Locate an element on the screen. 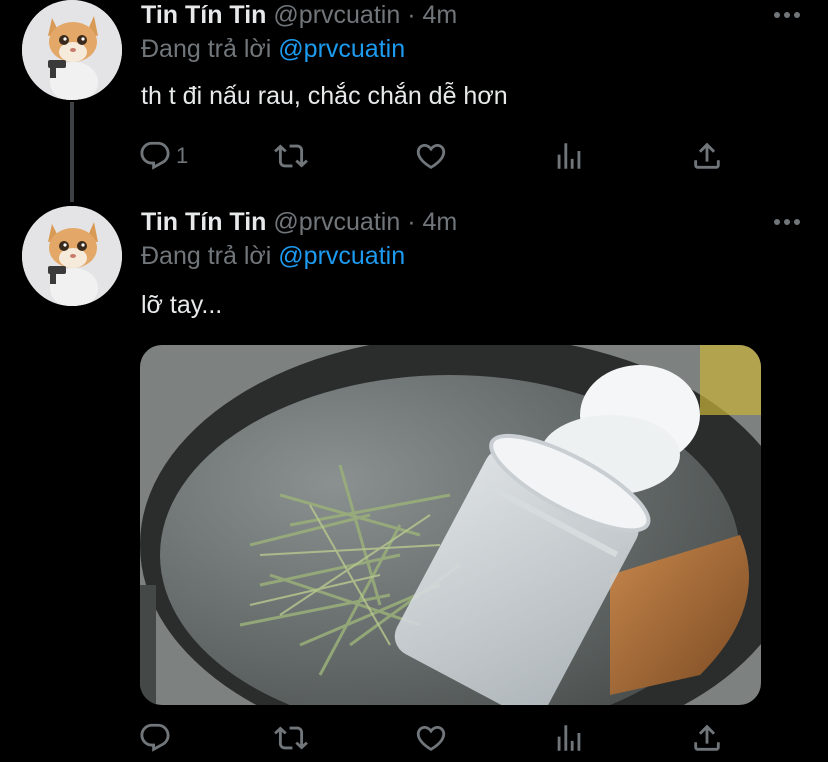 Image resolution: width=828 pixels, height=762 pixels. more-icon is located at coordinates (787, 223).